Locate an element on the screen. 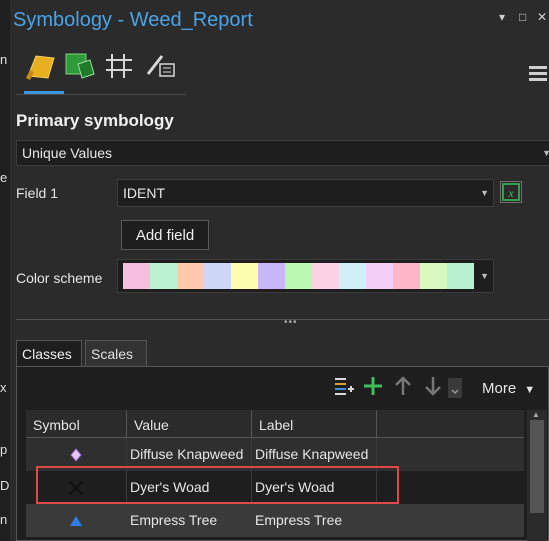  move-up-button is located at coordinates (403, 386).